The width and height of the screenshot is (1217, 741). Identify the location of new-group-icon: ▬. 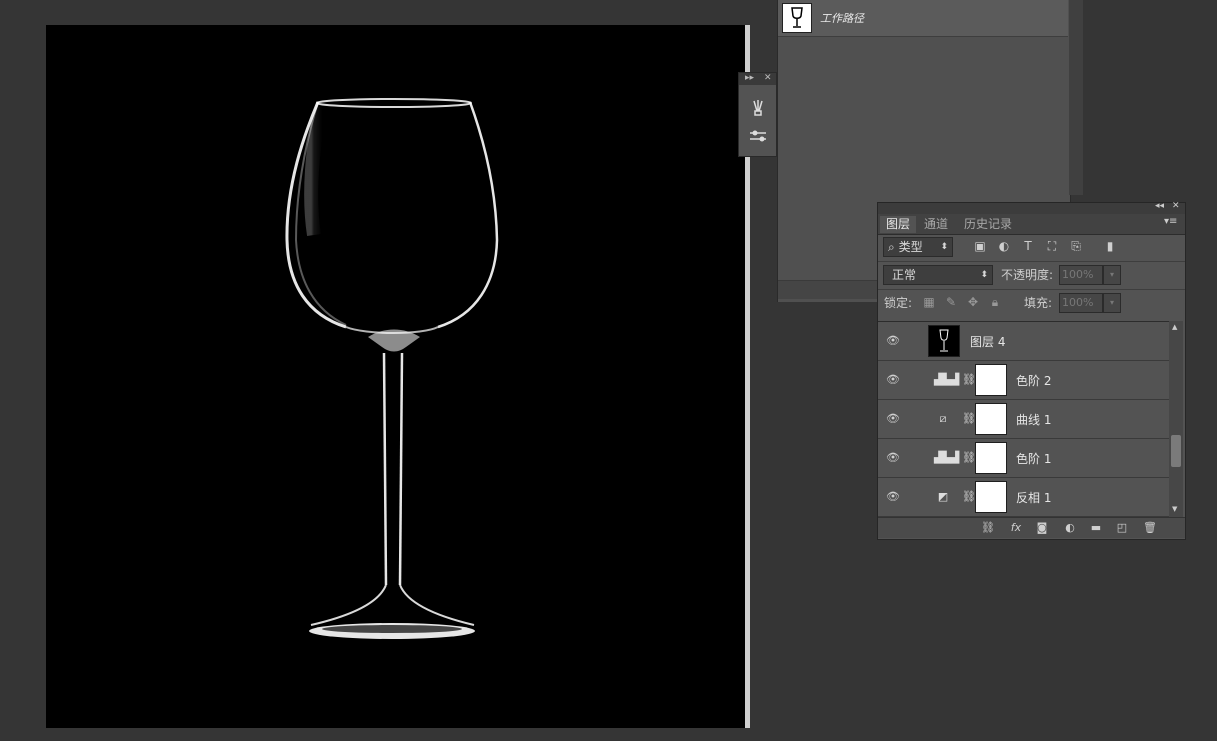
(1096, 528).